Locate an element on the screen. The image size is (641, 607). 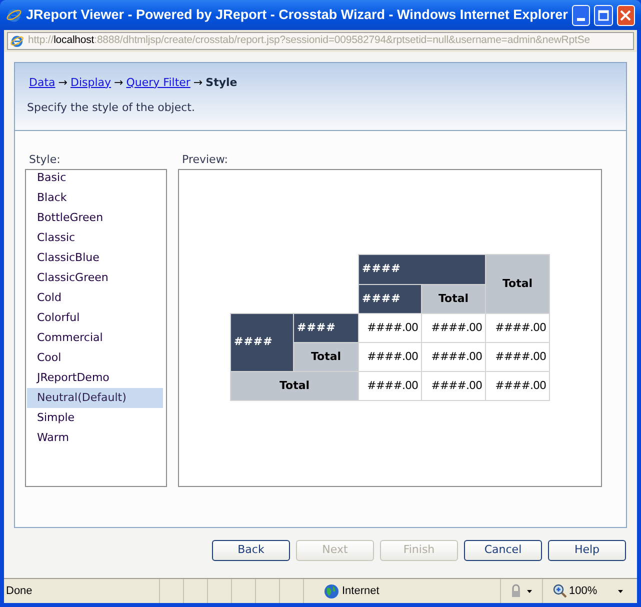
style-item: Cold is located at coordinates (95, 298).